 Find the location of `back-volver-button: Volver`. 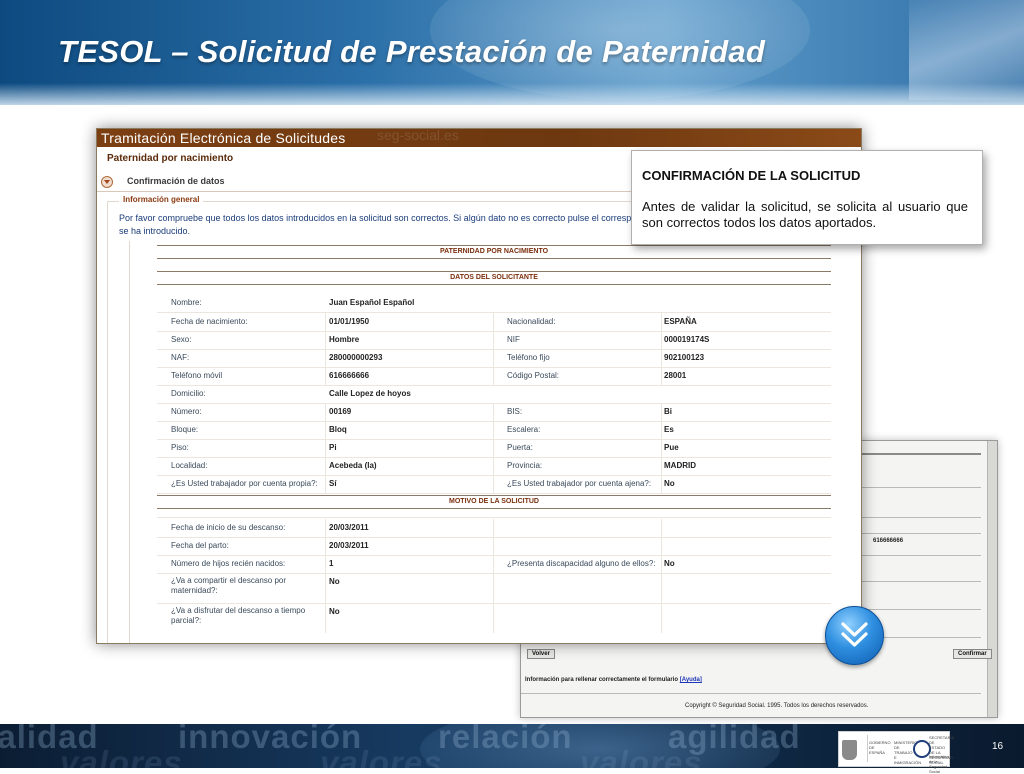

back-volver-button: Volver is located at coordinates (541, 654).